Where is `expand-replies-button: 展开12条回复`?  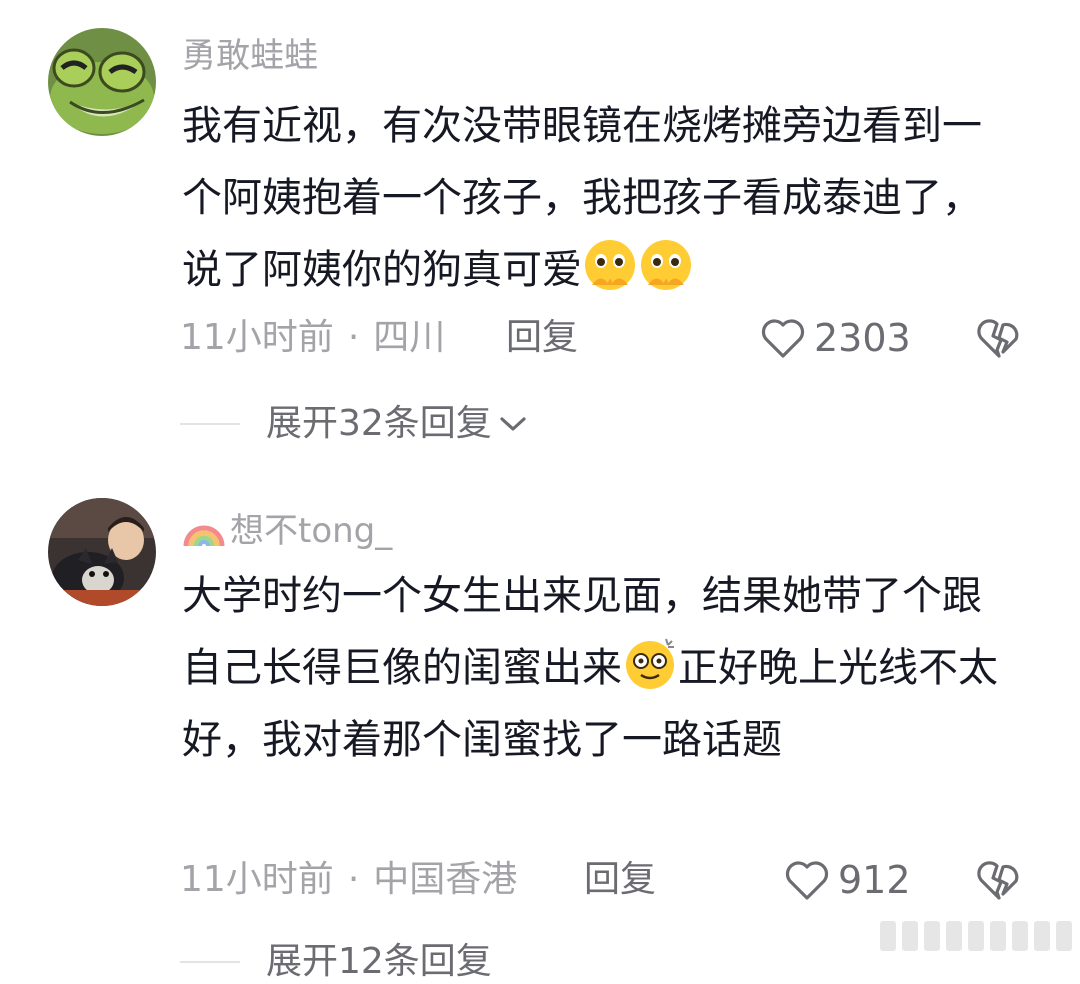 expand-replies-button: 展开12条回复 is located at coordinates (336, 962).